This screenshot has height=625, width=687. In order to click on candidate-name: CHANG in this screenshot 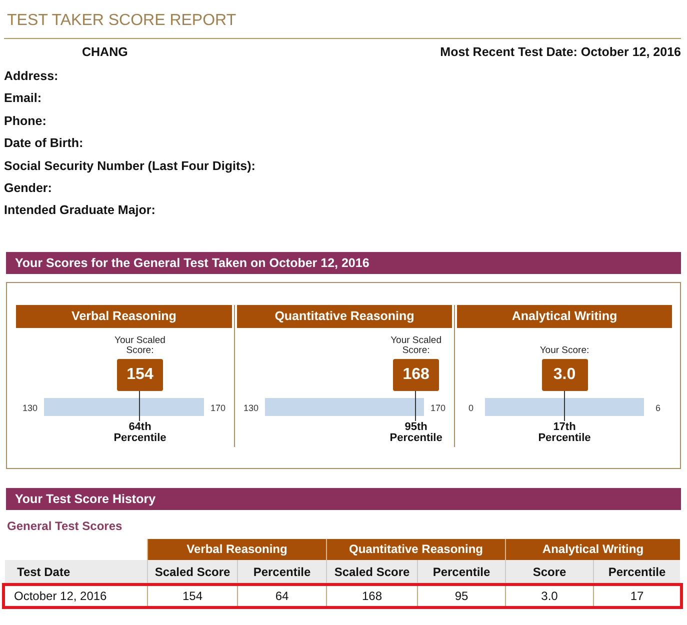, I will do `click(105, 52)`.